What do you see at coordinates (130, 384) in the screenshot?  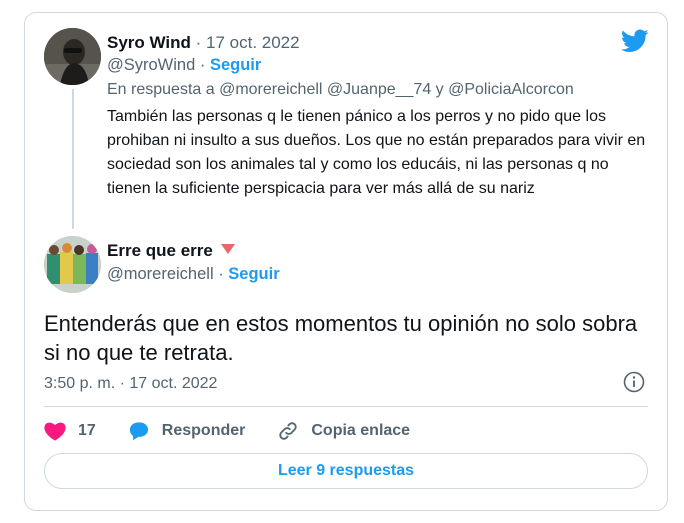 I see `tweet-timestamp: 3:50 p. m. · 17 oct. 2022` at bounding box center [130, 384].